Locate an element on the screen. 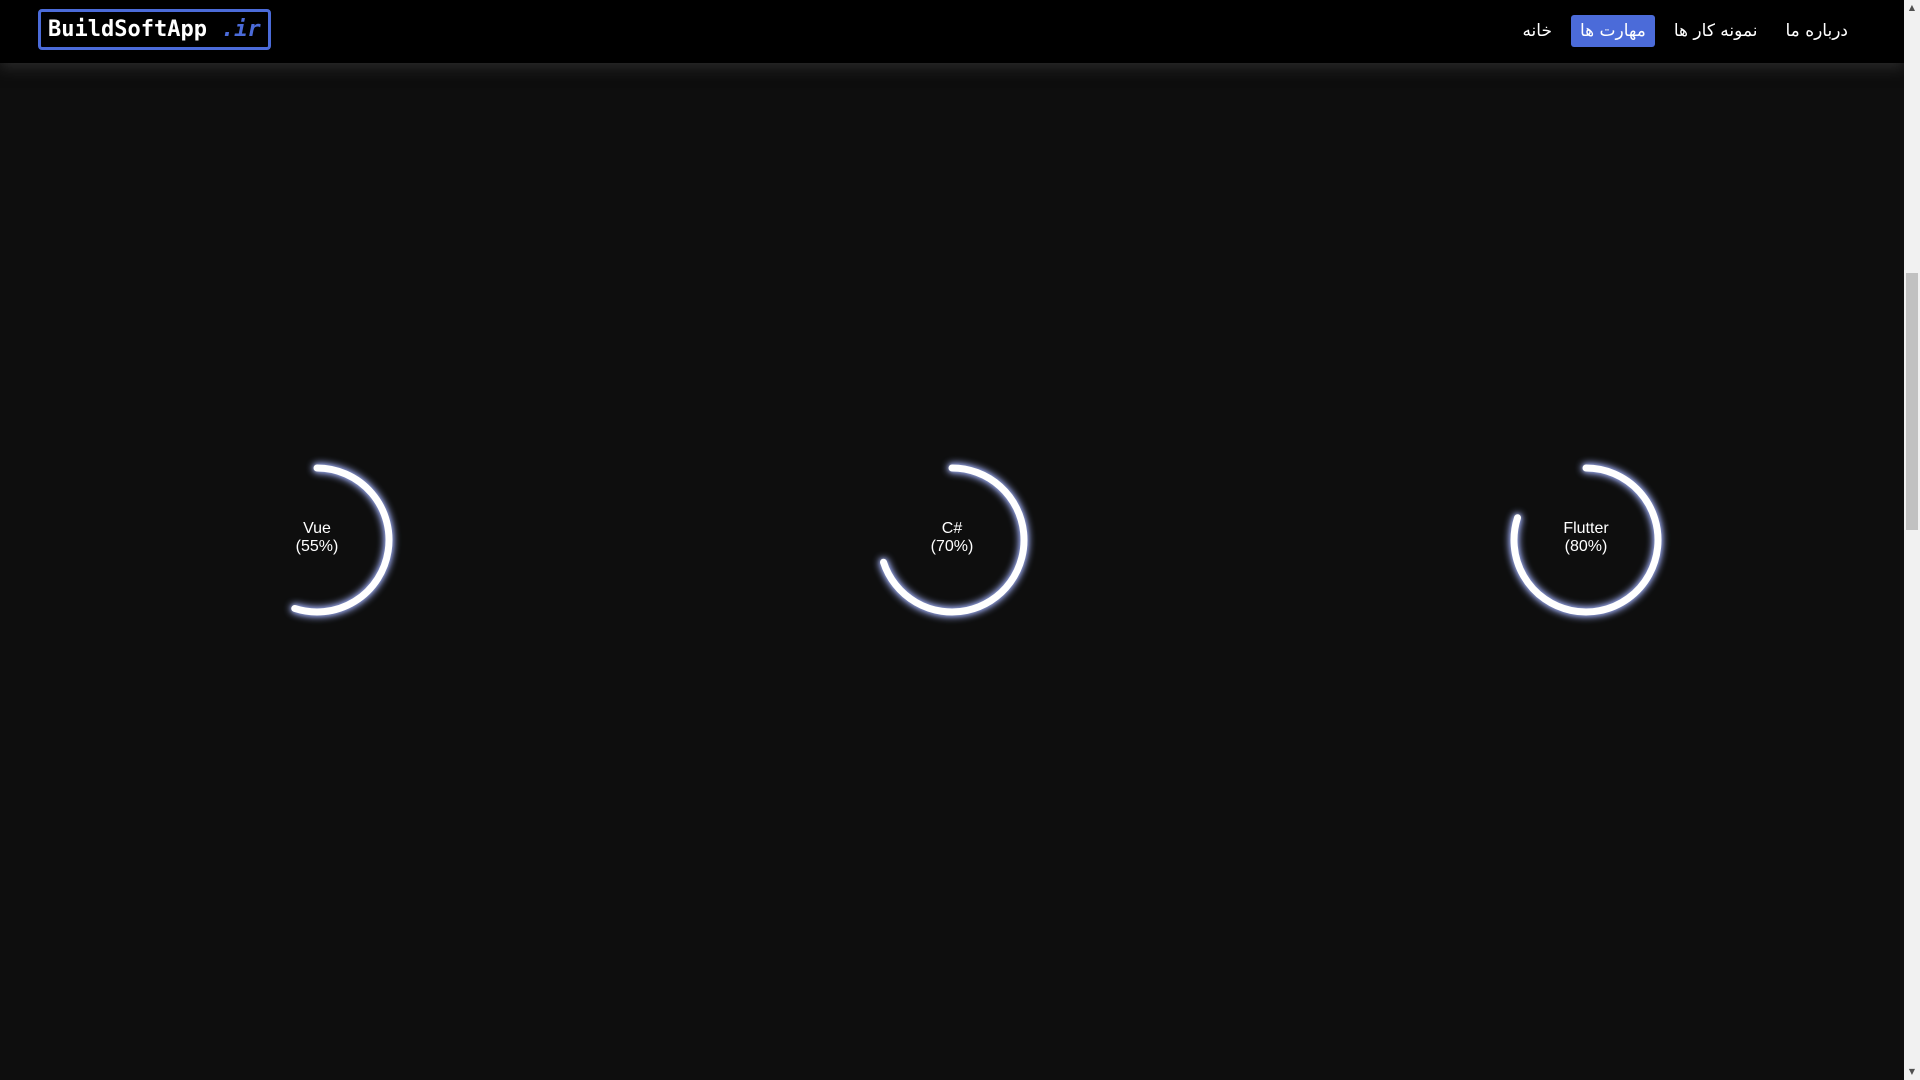 This screenshot has height=1080, width=1920. skill-name: Flutter is located at coordinates (1586, 528).